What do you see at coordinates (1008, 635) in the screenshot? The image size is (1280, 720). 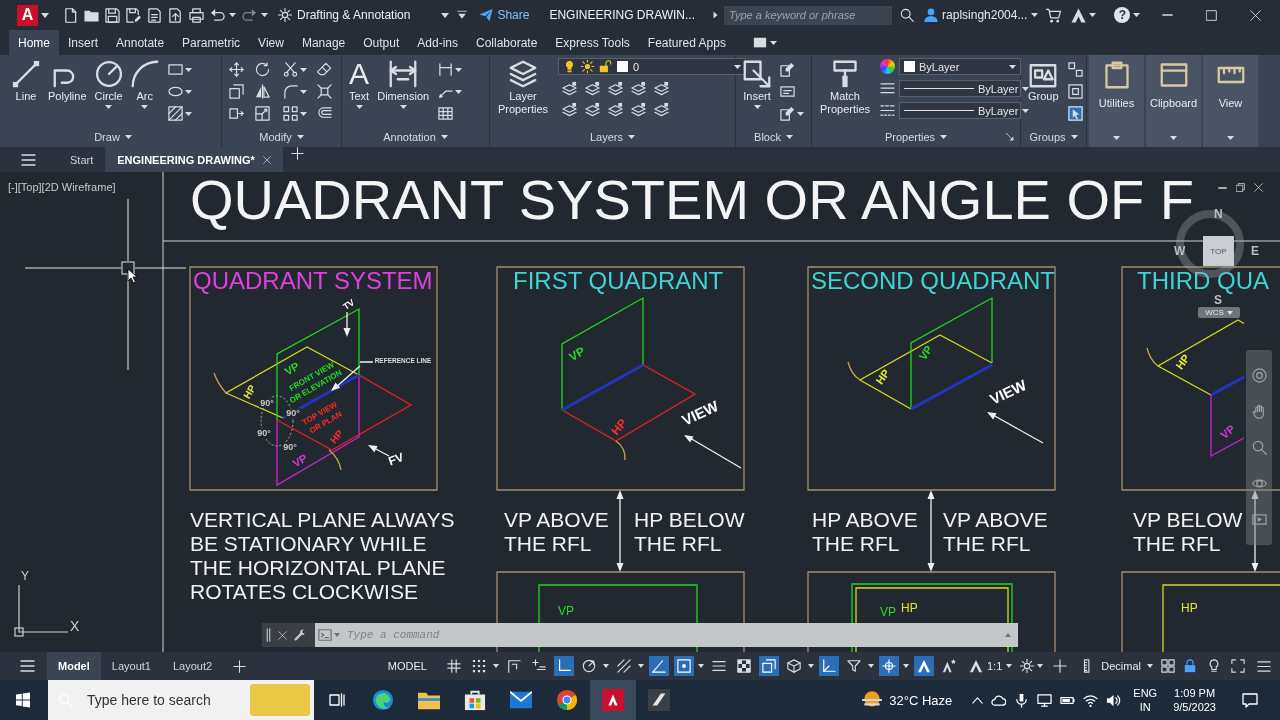 I see `caret-up-icon` at bounding box center [1008, 635].